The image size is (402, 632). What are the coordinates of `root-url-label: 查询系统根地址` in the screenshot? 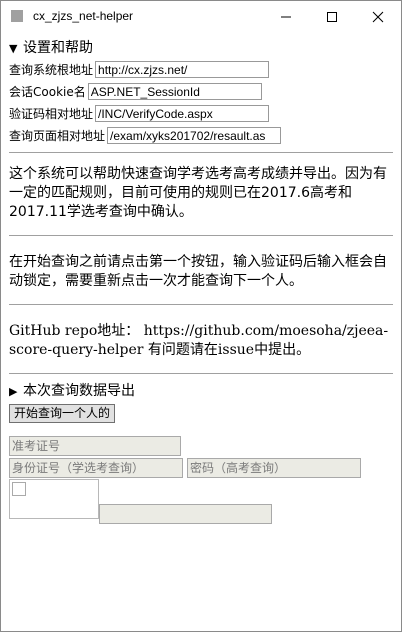 It's located at (51, 70).